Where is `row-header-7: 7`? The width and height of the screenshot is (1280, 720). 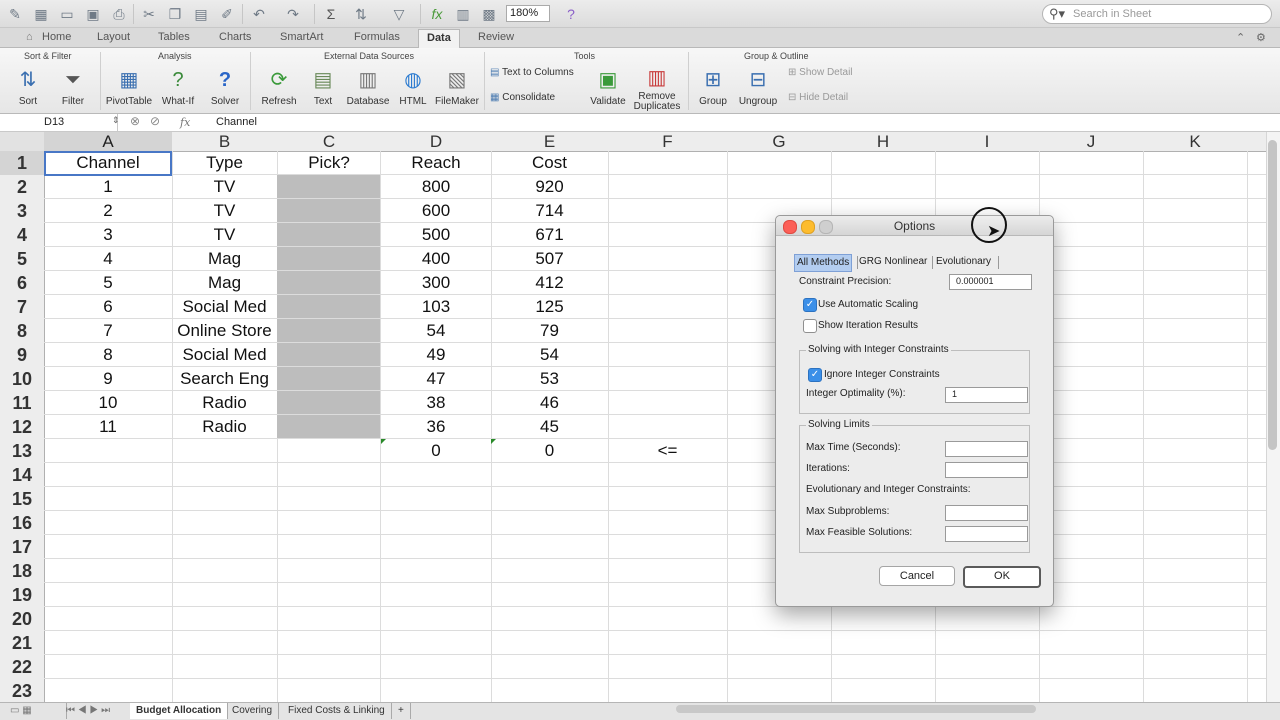 row-header-7: 7 is located at coordinates (22, 307).